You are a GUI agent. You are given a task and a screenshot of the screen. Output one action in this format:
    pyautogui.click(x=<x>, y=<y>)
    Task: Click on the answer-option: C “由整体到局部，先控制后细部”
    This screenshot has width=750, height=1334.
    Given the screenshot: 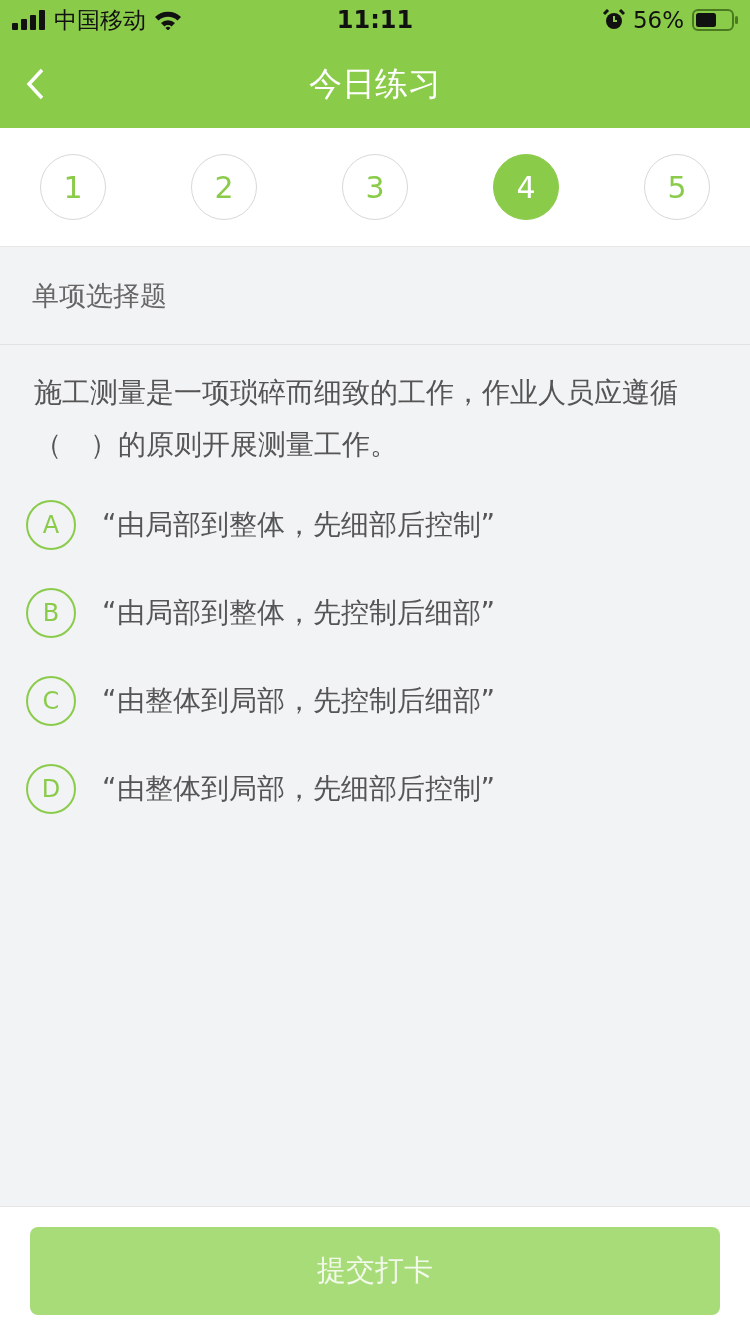 What is the action you would take?
    pyautogui.click(x=375, y=701)
    